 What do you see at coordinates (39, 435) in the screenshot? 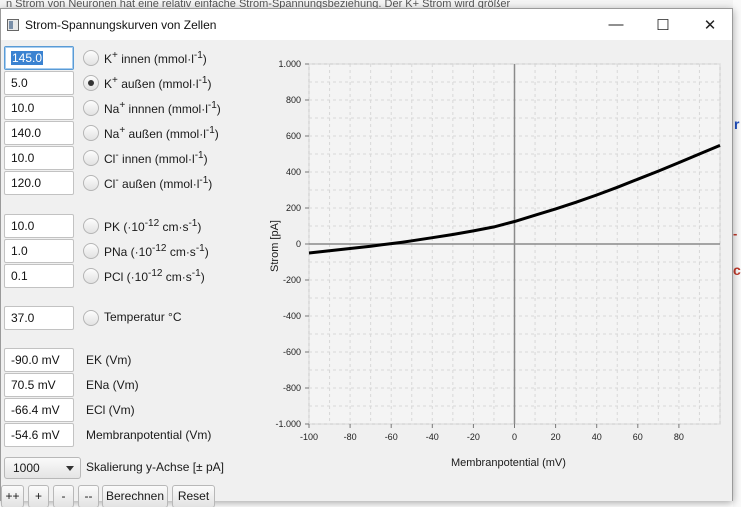
I see `membranpotential-output: -54.6 mV` at bounding box center [39, 435].